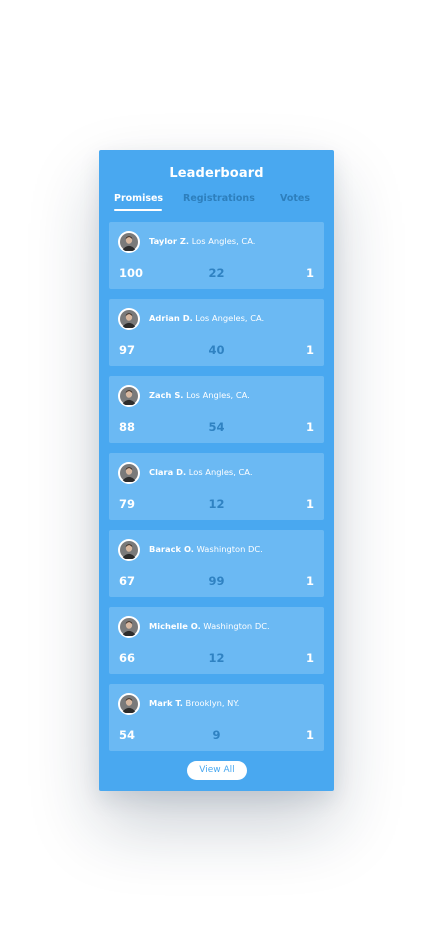 This screenshot has width=433, height=940. I want to click on entry-name-line: Adrian D. Los Angeles, CA., so click(206, 318).